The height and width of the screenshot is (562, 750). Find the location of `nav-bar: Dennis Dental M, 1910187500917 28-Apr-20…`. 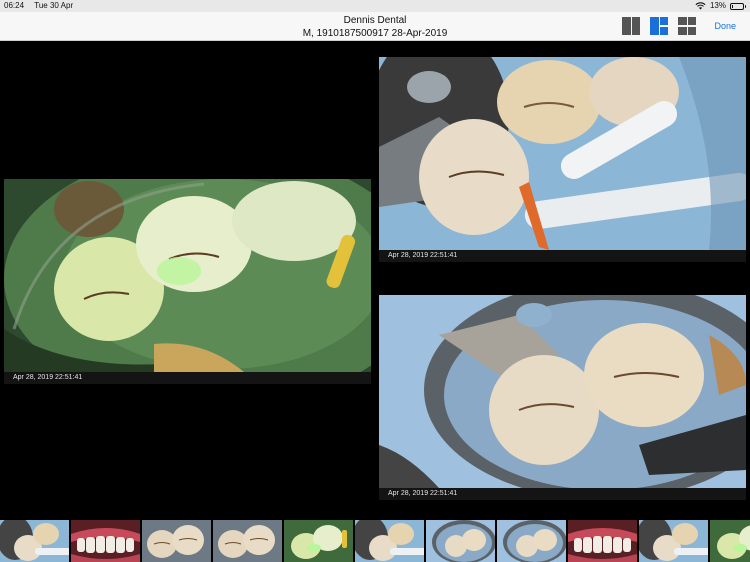

nav-bar: Dennis Dental M, 1910187500917 28-Apr-20… is located at coordinates (375, 26).